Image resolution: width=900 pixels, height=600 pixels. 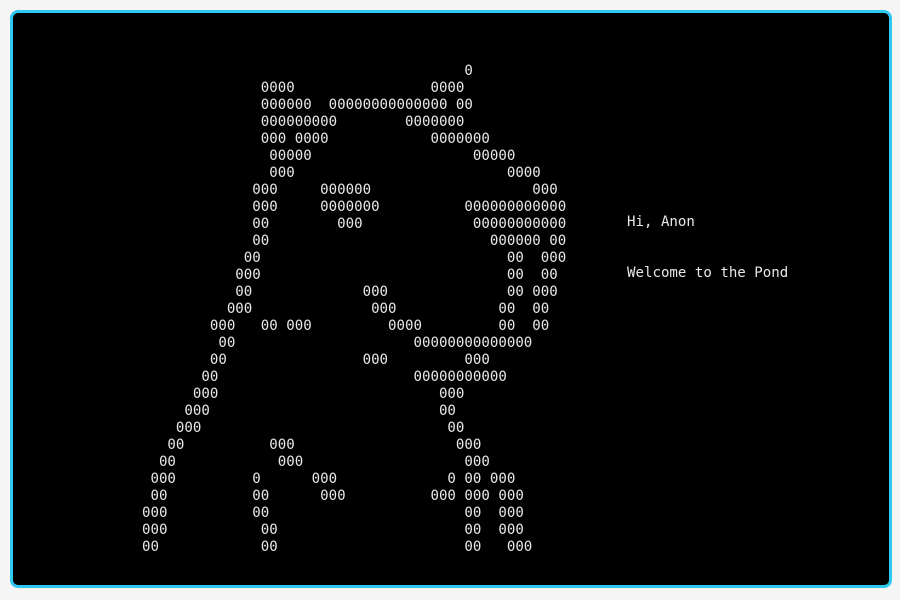 I want to click on greeting-text: Hi, Anon, so click(x=661, y=222).